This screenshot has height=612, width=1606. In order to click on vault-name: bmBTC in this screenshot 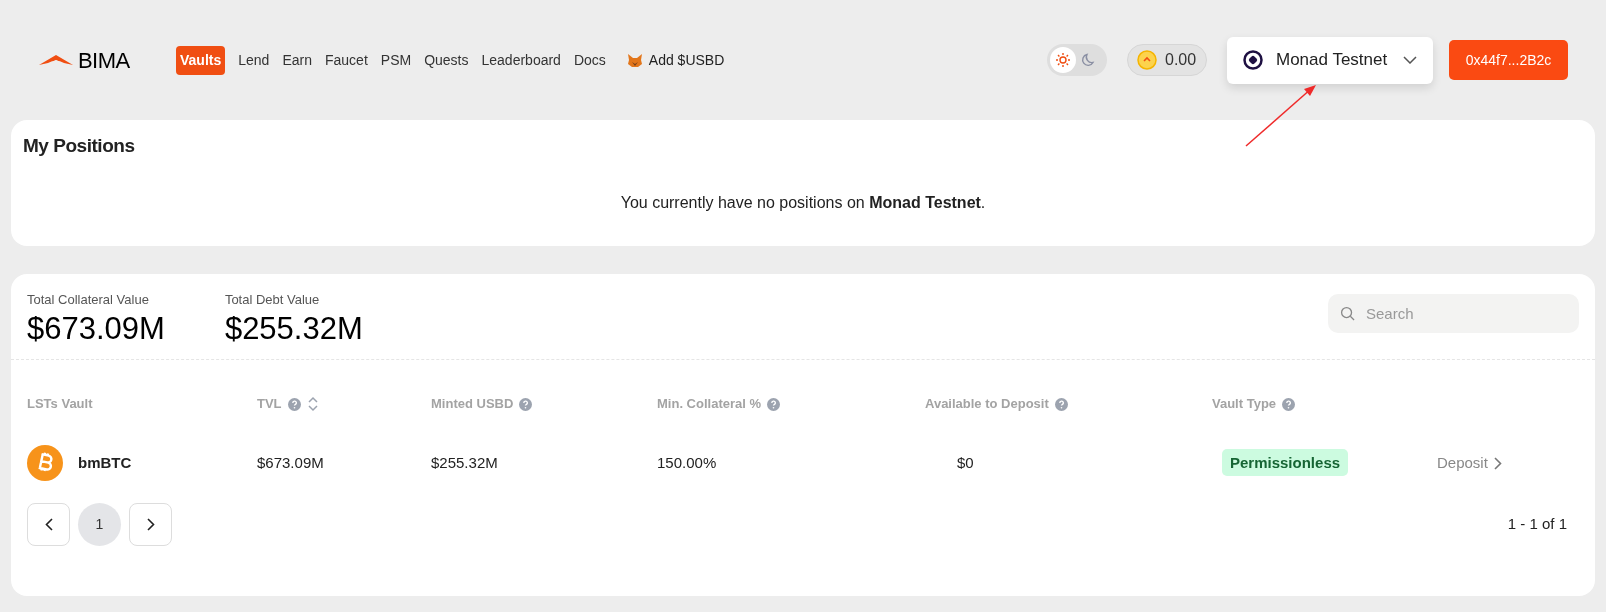, I will do `click(105, 462)`.